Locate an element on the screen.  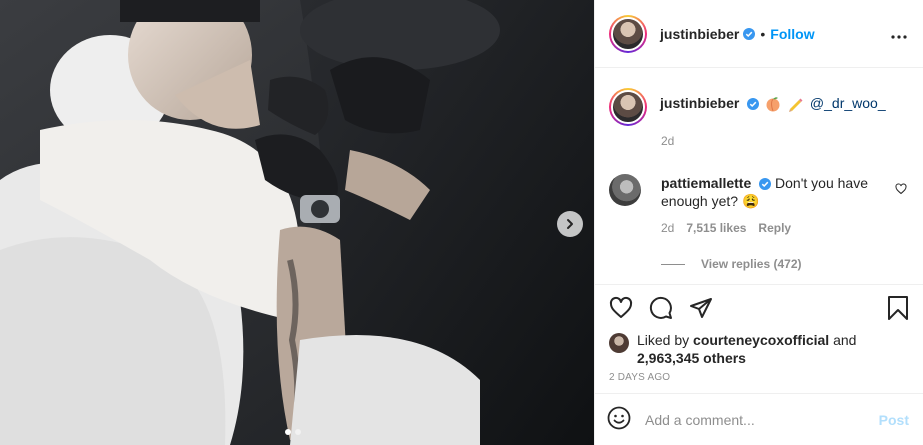
caption-time: 2d is located at coordinates (668, 141).